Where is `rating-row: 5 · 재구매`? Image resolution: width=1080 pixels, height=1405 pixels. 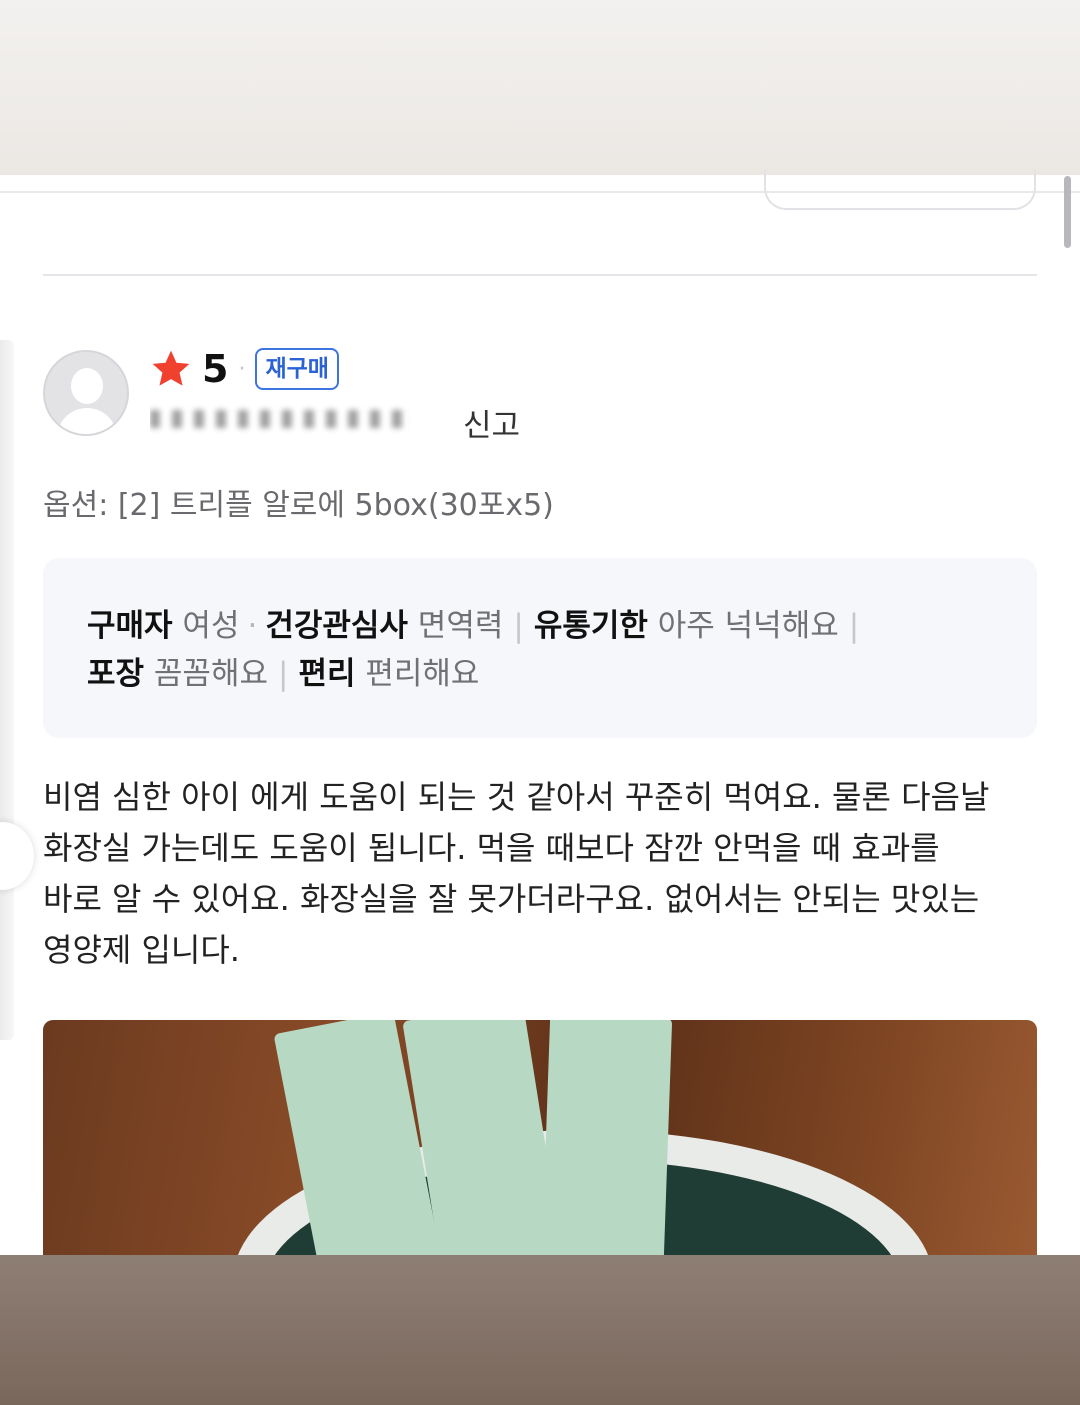
rating-row: 5 · 재구매 is located at coordinates (244, 369).